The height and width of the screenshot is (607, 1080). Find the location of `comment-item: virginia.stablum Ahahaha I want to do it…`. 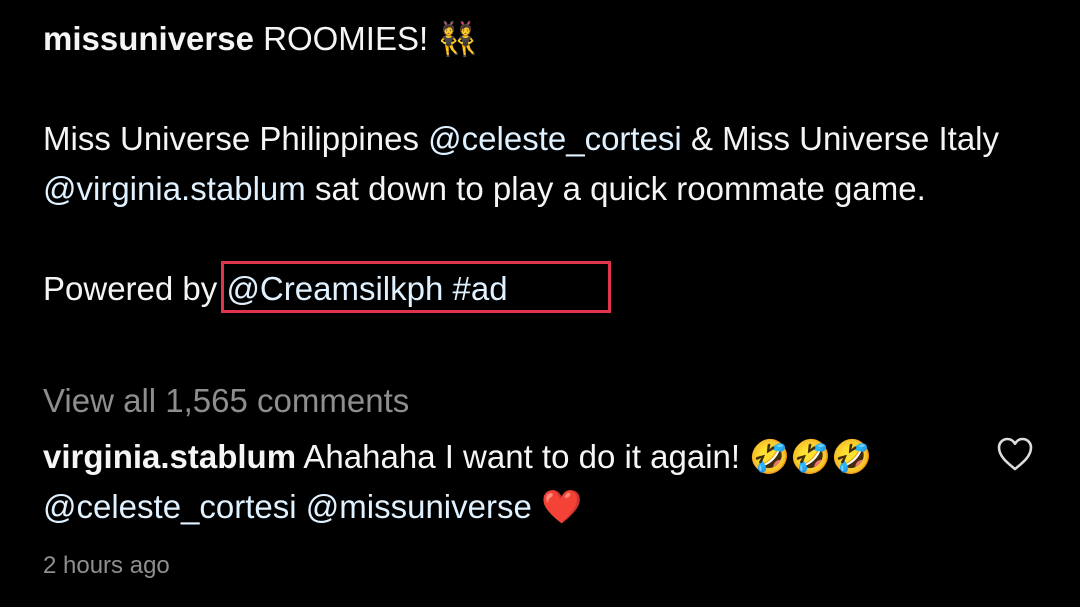

comment-item: virginia.stablum Ahahaha I want to do it… is located at coordinates (503, 482).